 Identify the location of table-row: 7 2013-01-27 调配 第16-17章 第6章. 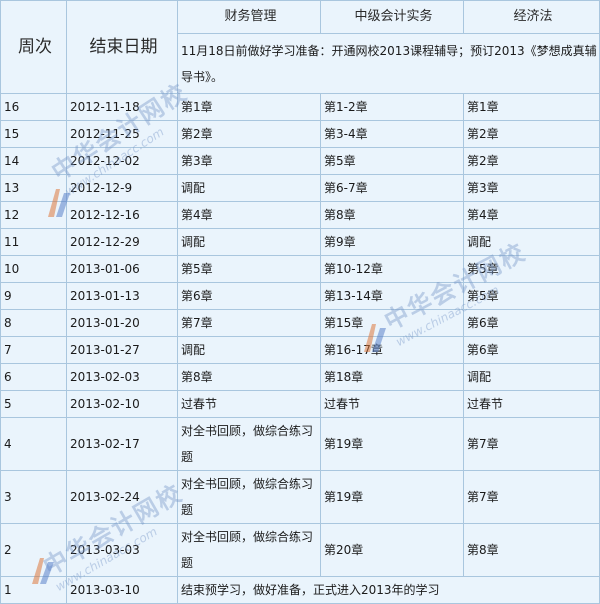
(300, 350).